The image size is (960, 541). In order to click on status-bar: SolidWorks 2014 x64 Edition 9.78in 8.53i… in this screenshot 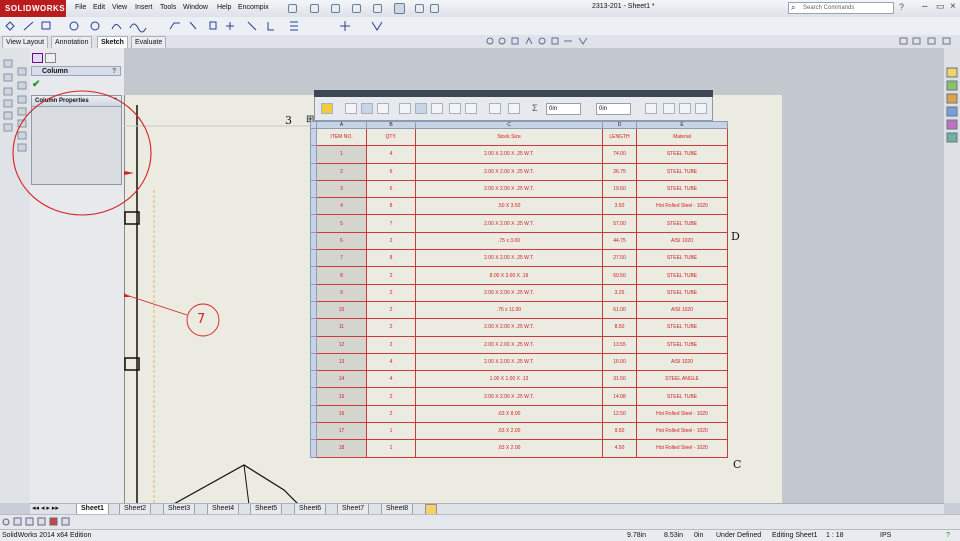, I will do `click(480, 535)`.